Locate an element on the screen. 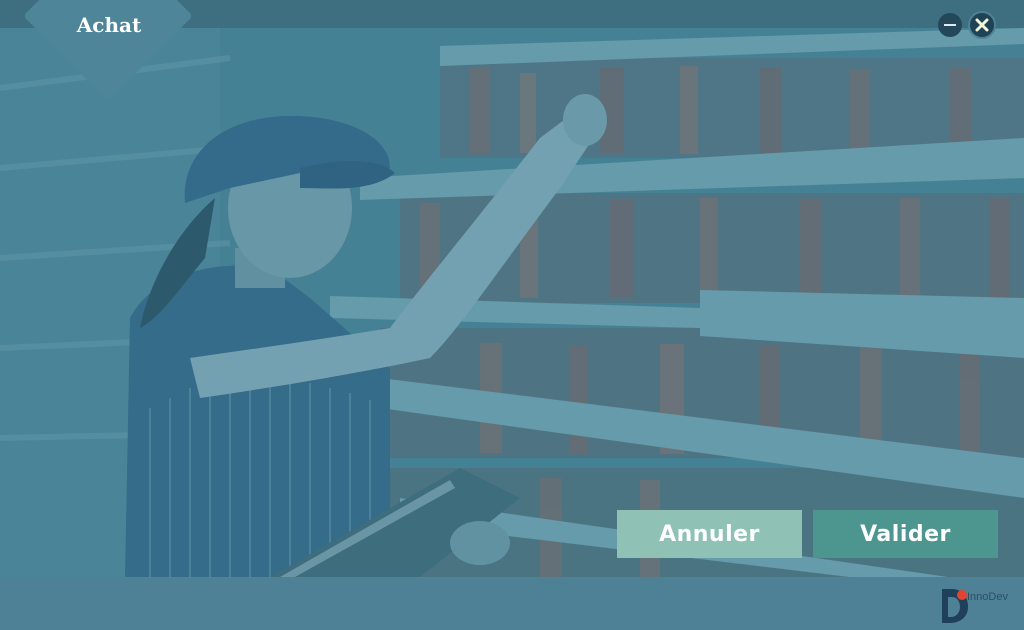 Image resolution: width=1024 pixels, height=630 pixels. validate-button: Valider is located at coordinates (905, 534).